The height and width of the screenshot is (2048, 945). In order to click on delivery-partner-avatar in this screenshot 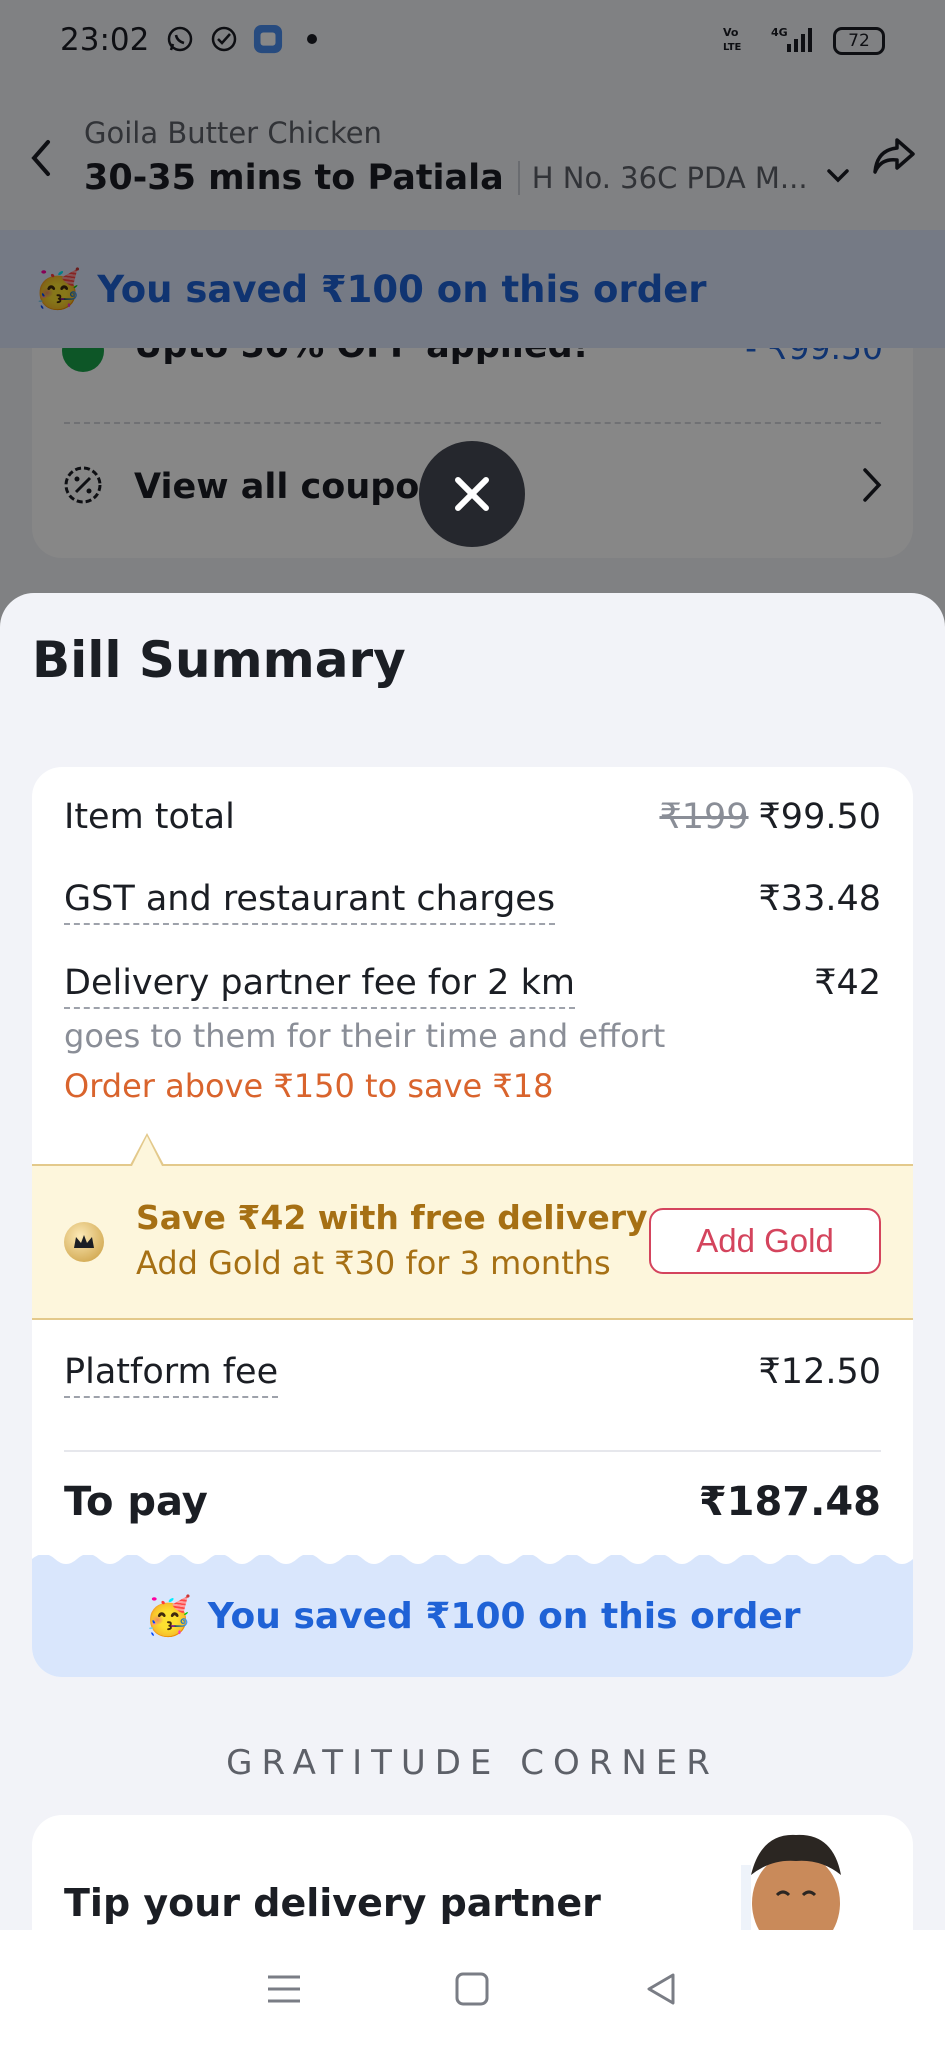, I will do `click(766, 1877)`.